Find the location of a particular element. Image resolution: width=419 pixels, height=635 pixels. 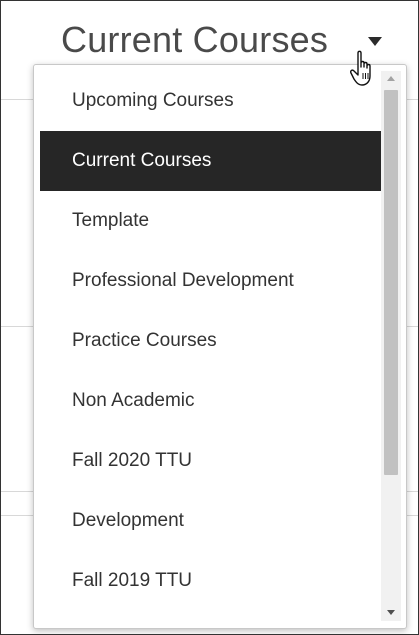

hand-pointer-icon is located at coordinates (360, 68).